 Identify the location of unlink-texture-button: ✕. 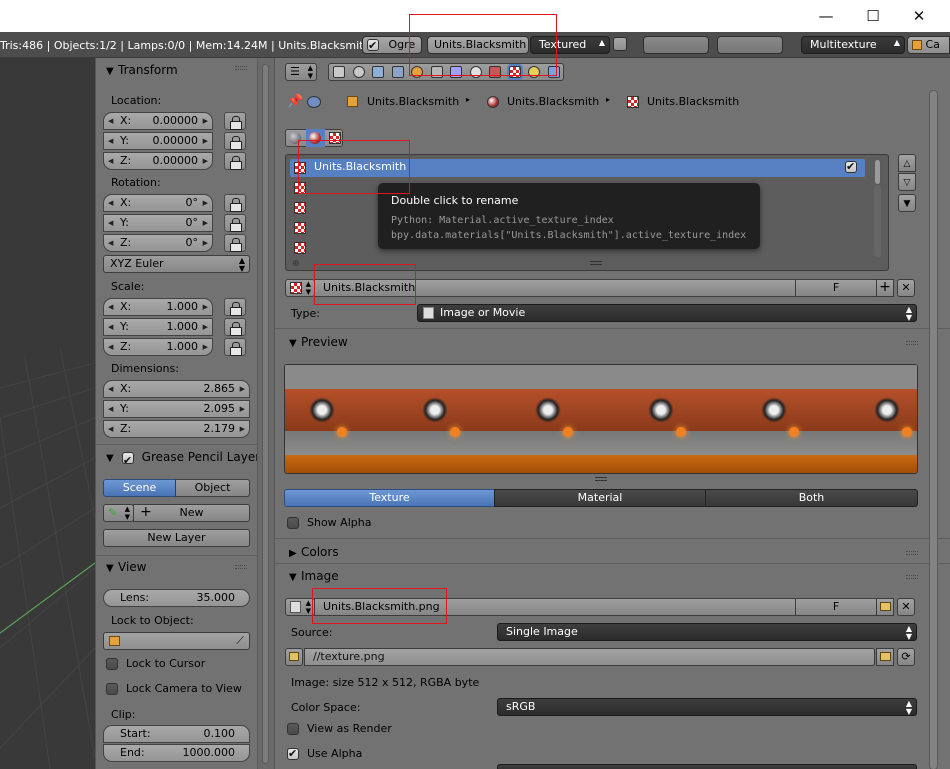
(906, 288).